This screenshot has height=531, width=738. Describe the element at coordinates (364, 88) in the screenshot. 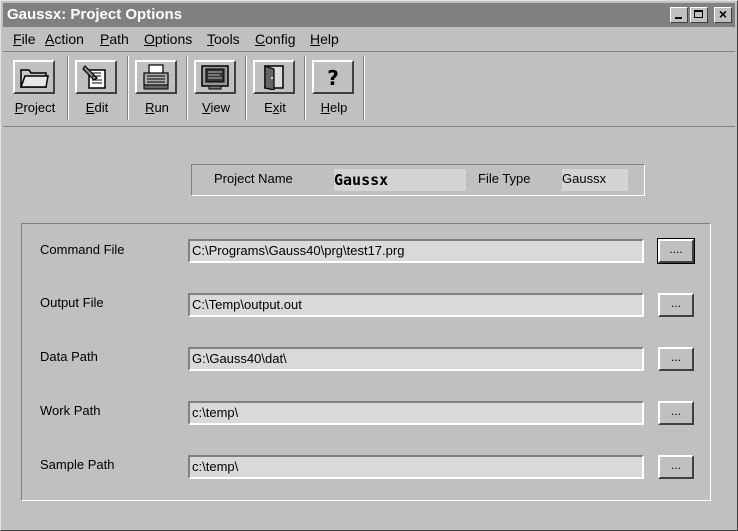

I see `toolbar-separator` at that location.